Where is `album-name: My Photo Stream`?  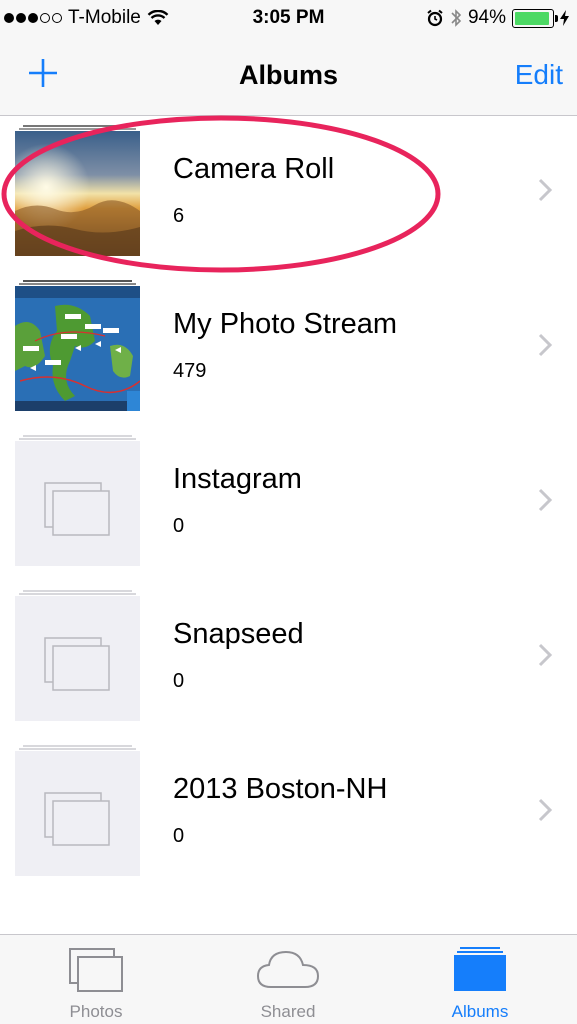
album-name: My Photo Stream is located at coordinates (285, 324).